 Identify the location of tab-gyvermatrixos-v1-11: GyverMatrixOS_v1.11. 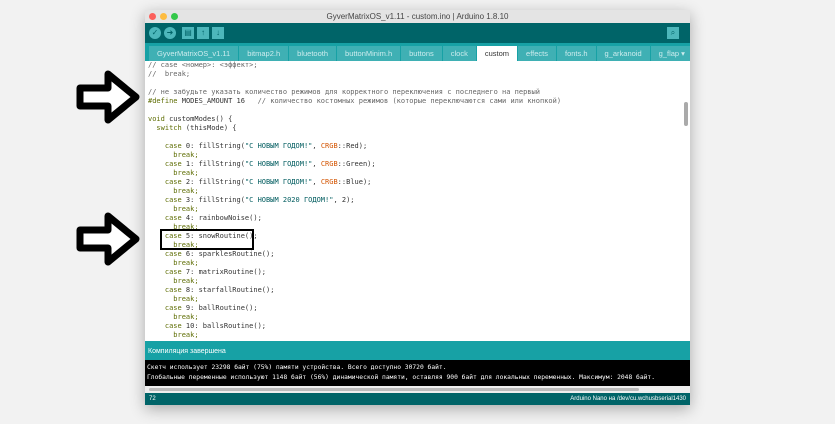
(194, 53).